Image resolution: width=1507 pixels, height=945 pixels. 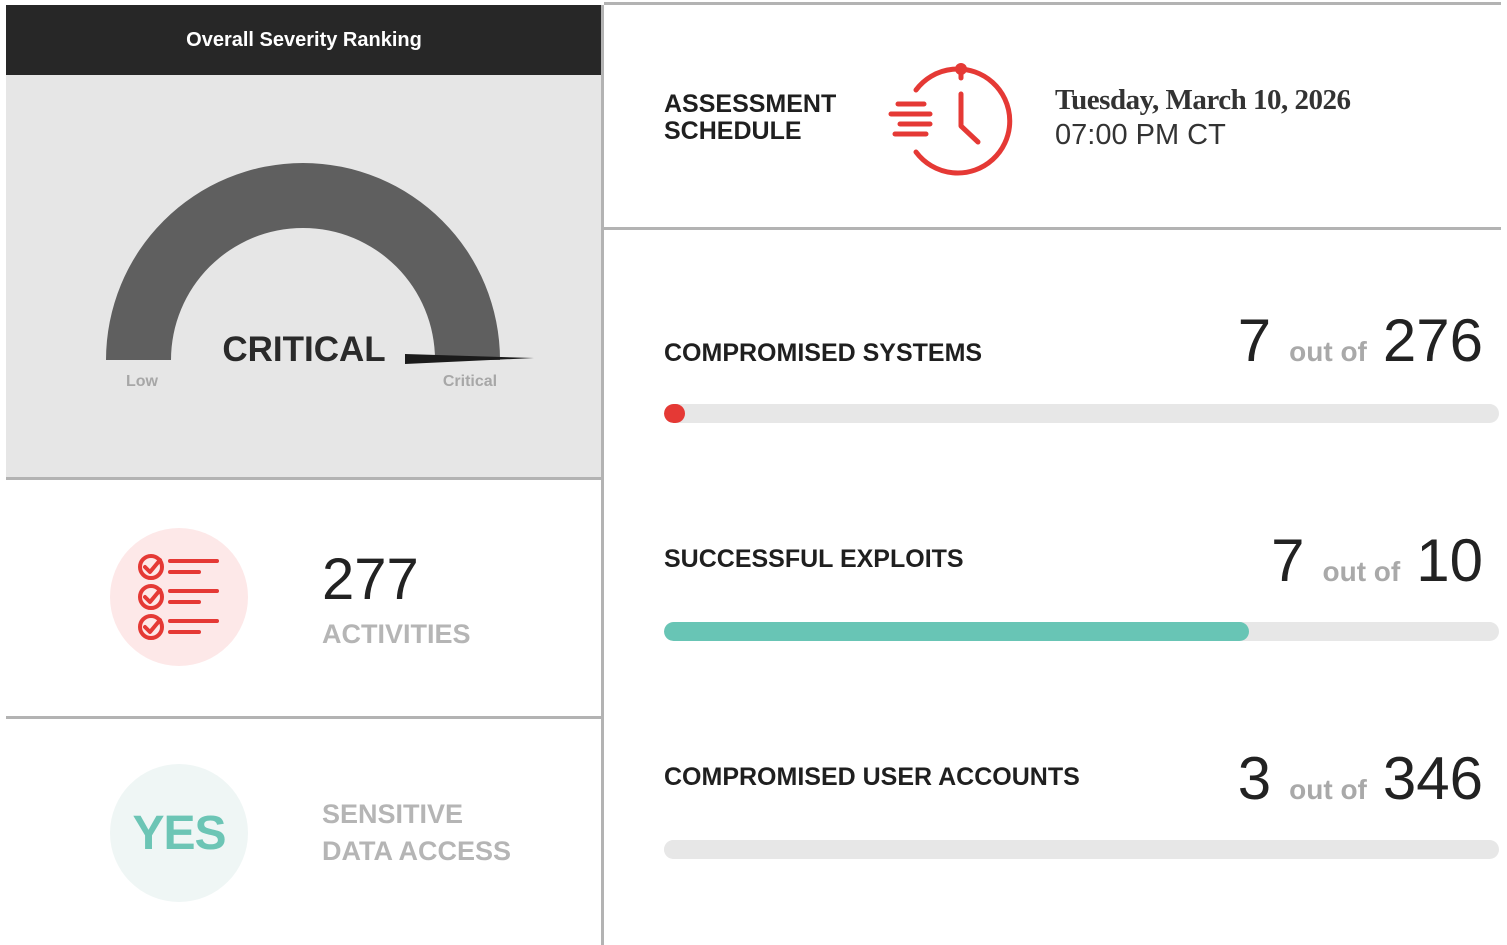 What do you see at coordinates (1203, 100) in the screenshot?
I see `schedule-date: Tuesday, March 10, 2026` at bounding box center [1203, 100].